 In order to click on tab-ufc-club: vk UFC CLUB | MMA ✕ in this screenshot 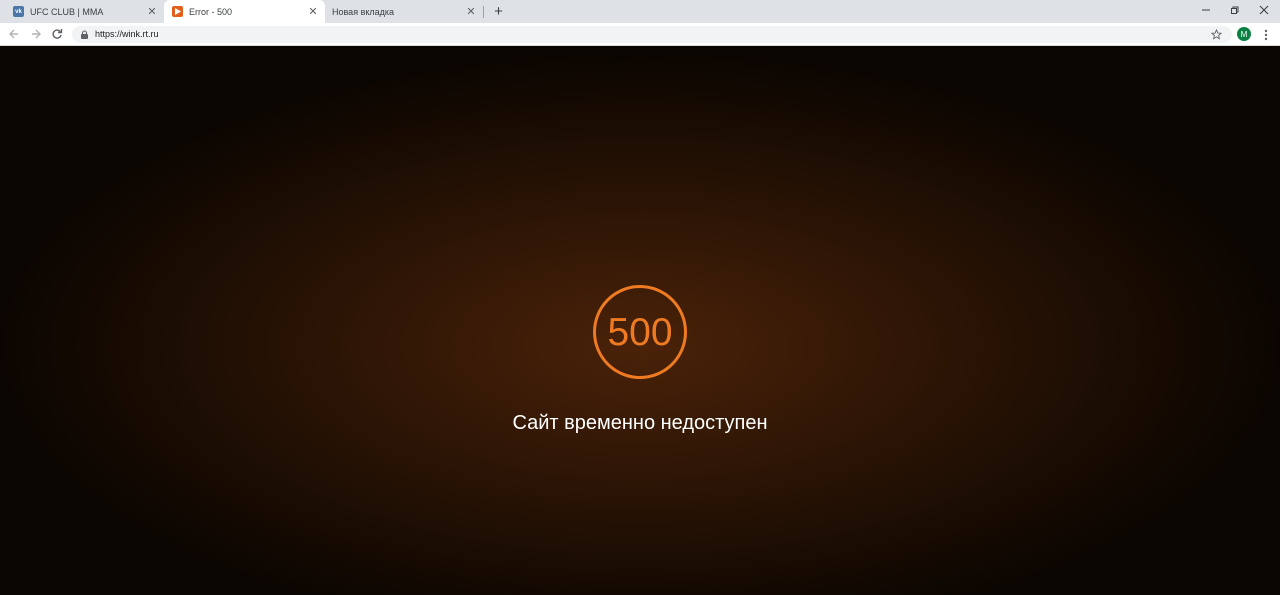, I will do `click(85, 11)`.